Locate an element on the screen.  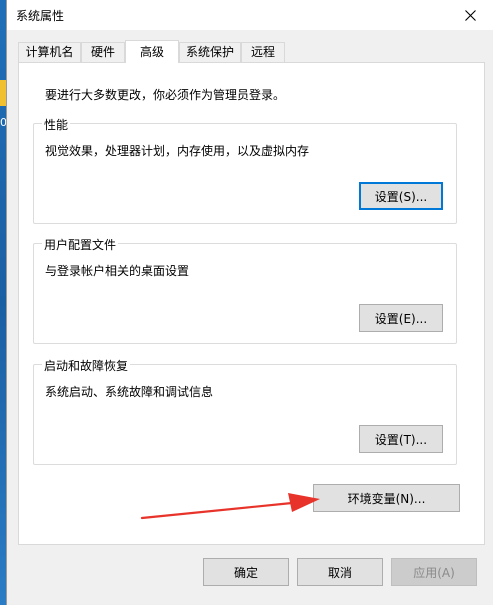
title-bar: 系统属性 is located at coordinates (250, 15).